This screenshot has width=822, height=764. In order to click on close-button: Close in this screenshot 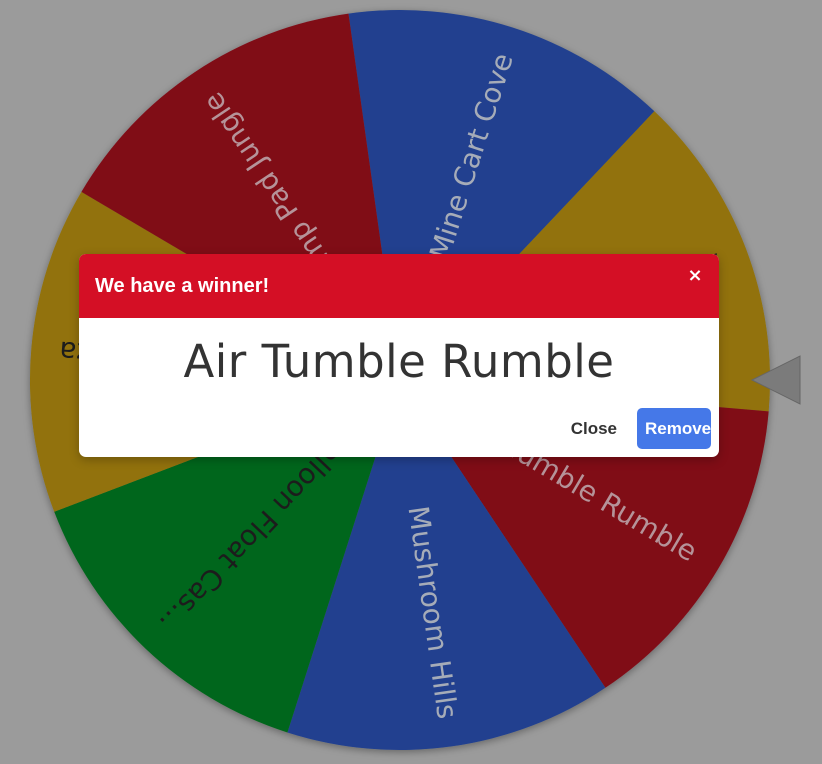, I will do `click(594, 429)`.